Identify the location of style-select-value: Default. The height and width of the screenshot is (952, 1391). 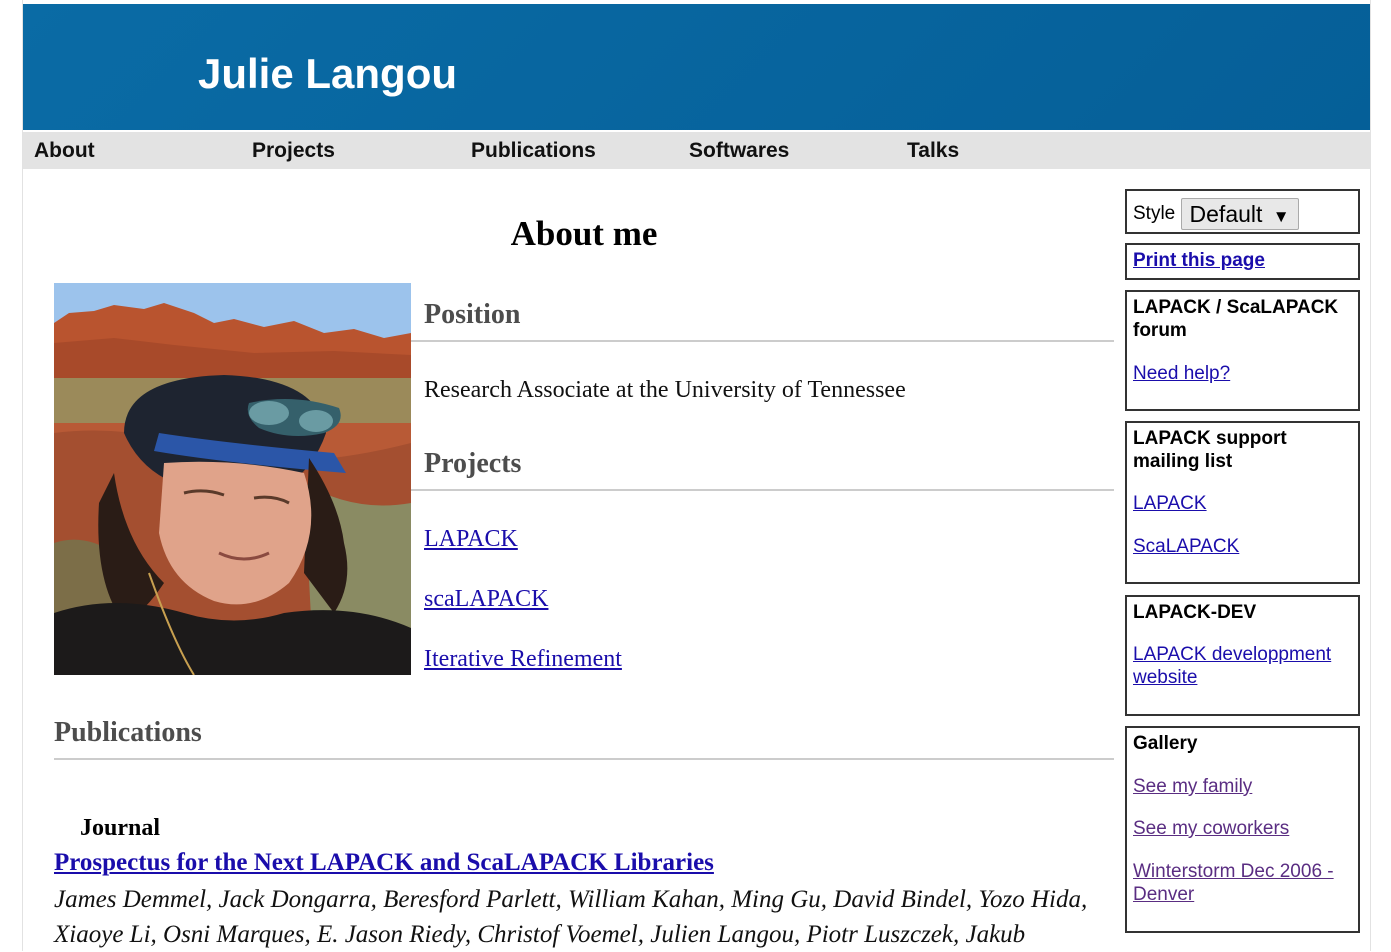
(1226, 214).